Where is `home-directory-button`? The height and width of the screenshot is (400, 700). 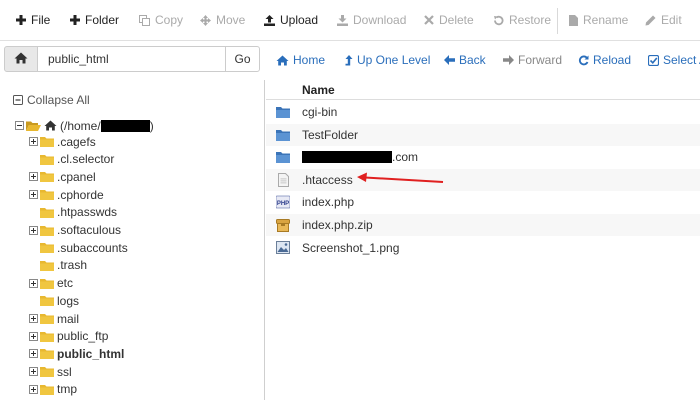
home-directory-button is located at coordinates (21, 59).